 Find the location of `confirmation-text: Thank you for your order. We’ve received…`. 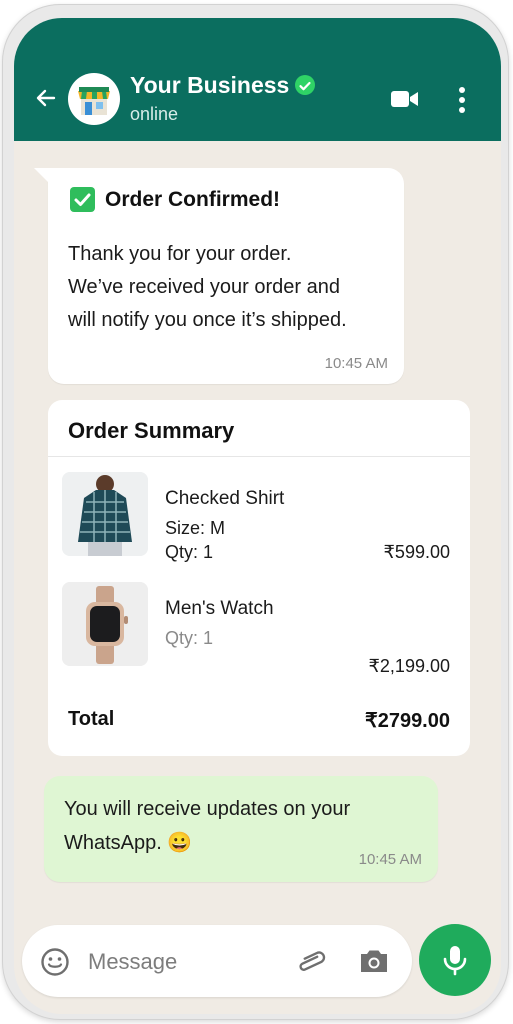

confirmation-text: Thank you for your order. We’ve received… is located at coordinates (233, 287).